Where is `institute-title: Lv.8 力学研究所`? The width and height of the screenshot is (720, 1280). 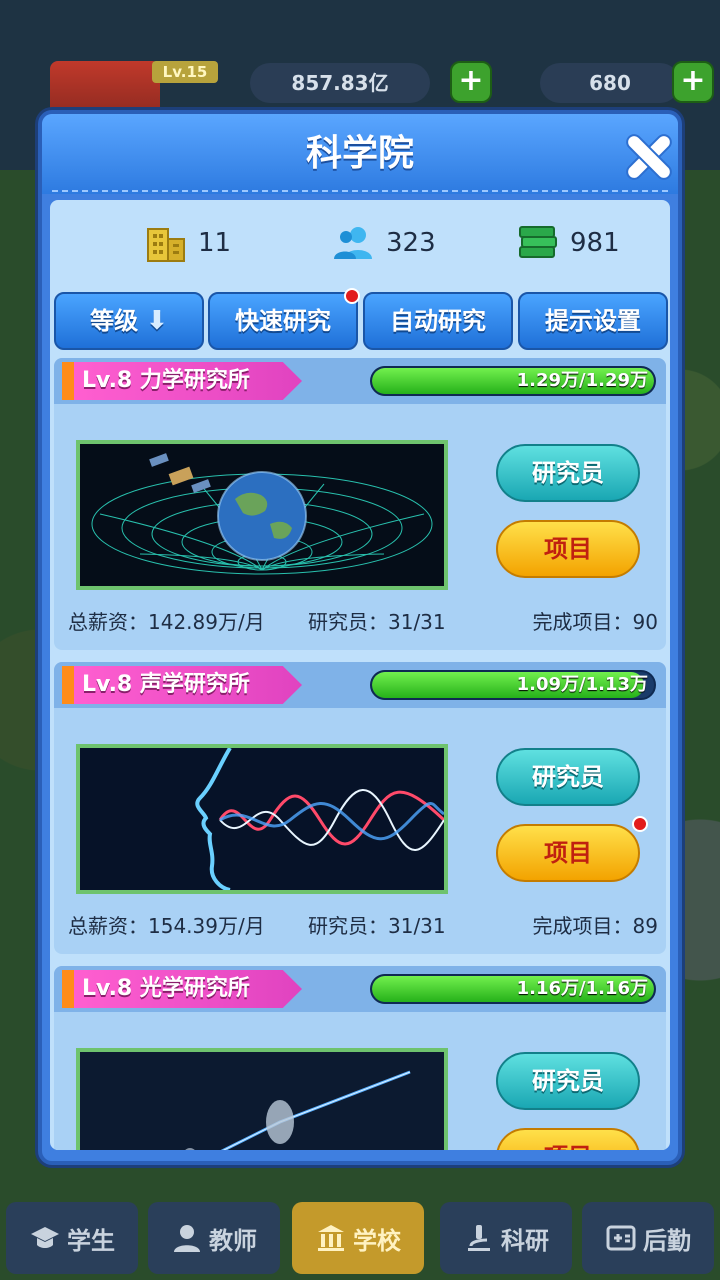 institute-title: Lv.8 力学研究所 is located at coordinates (182, 381).